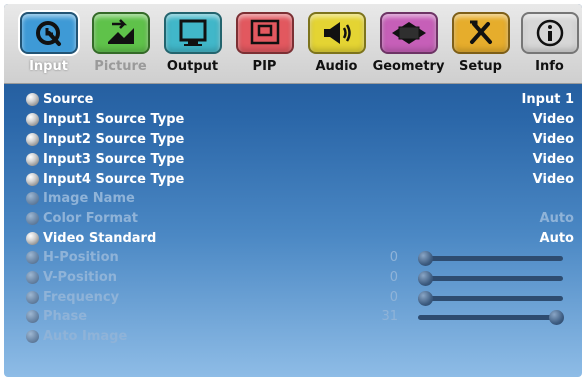  What do you see at coordinates (192, 33) in the screenshot?
I see `monitor-icon` at bounding box center [192, 33].